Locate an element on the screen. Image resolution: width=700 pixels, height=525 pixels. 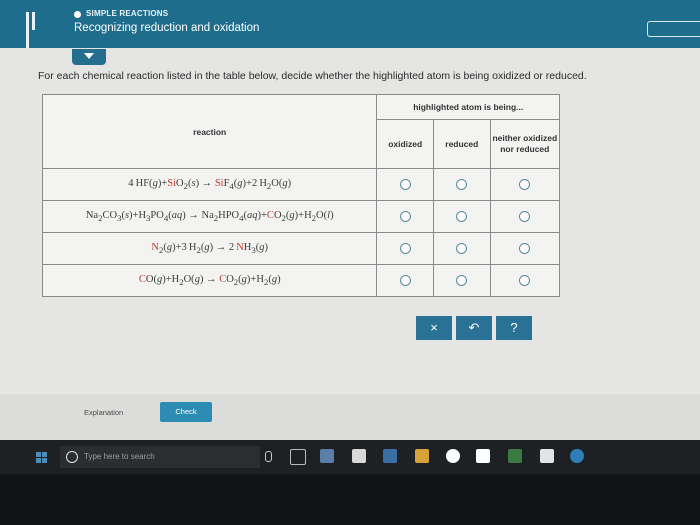
collapse-button is located at coordinates (89, 57).